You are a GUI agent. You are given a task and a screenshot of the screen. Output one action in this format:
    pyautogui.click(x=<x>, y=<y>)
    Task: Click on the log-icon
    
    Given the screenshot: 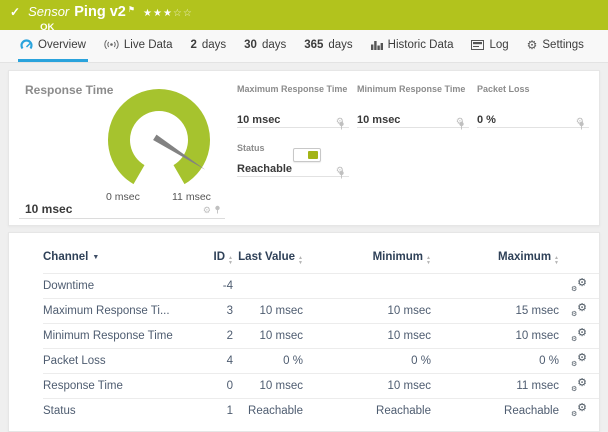 What is the action you would take?
    pyautogui.click(x=478, y=44)
    